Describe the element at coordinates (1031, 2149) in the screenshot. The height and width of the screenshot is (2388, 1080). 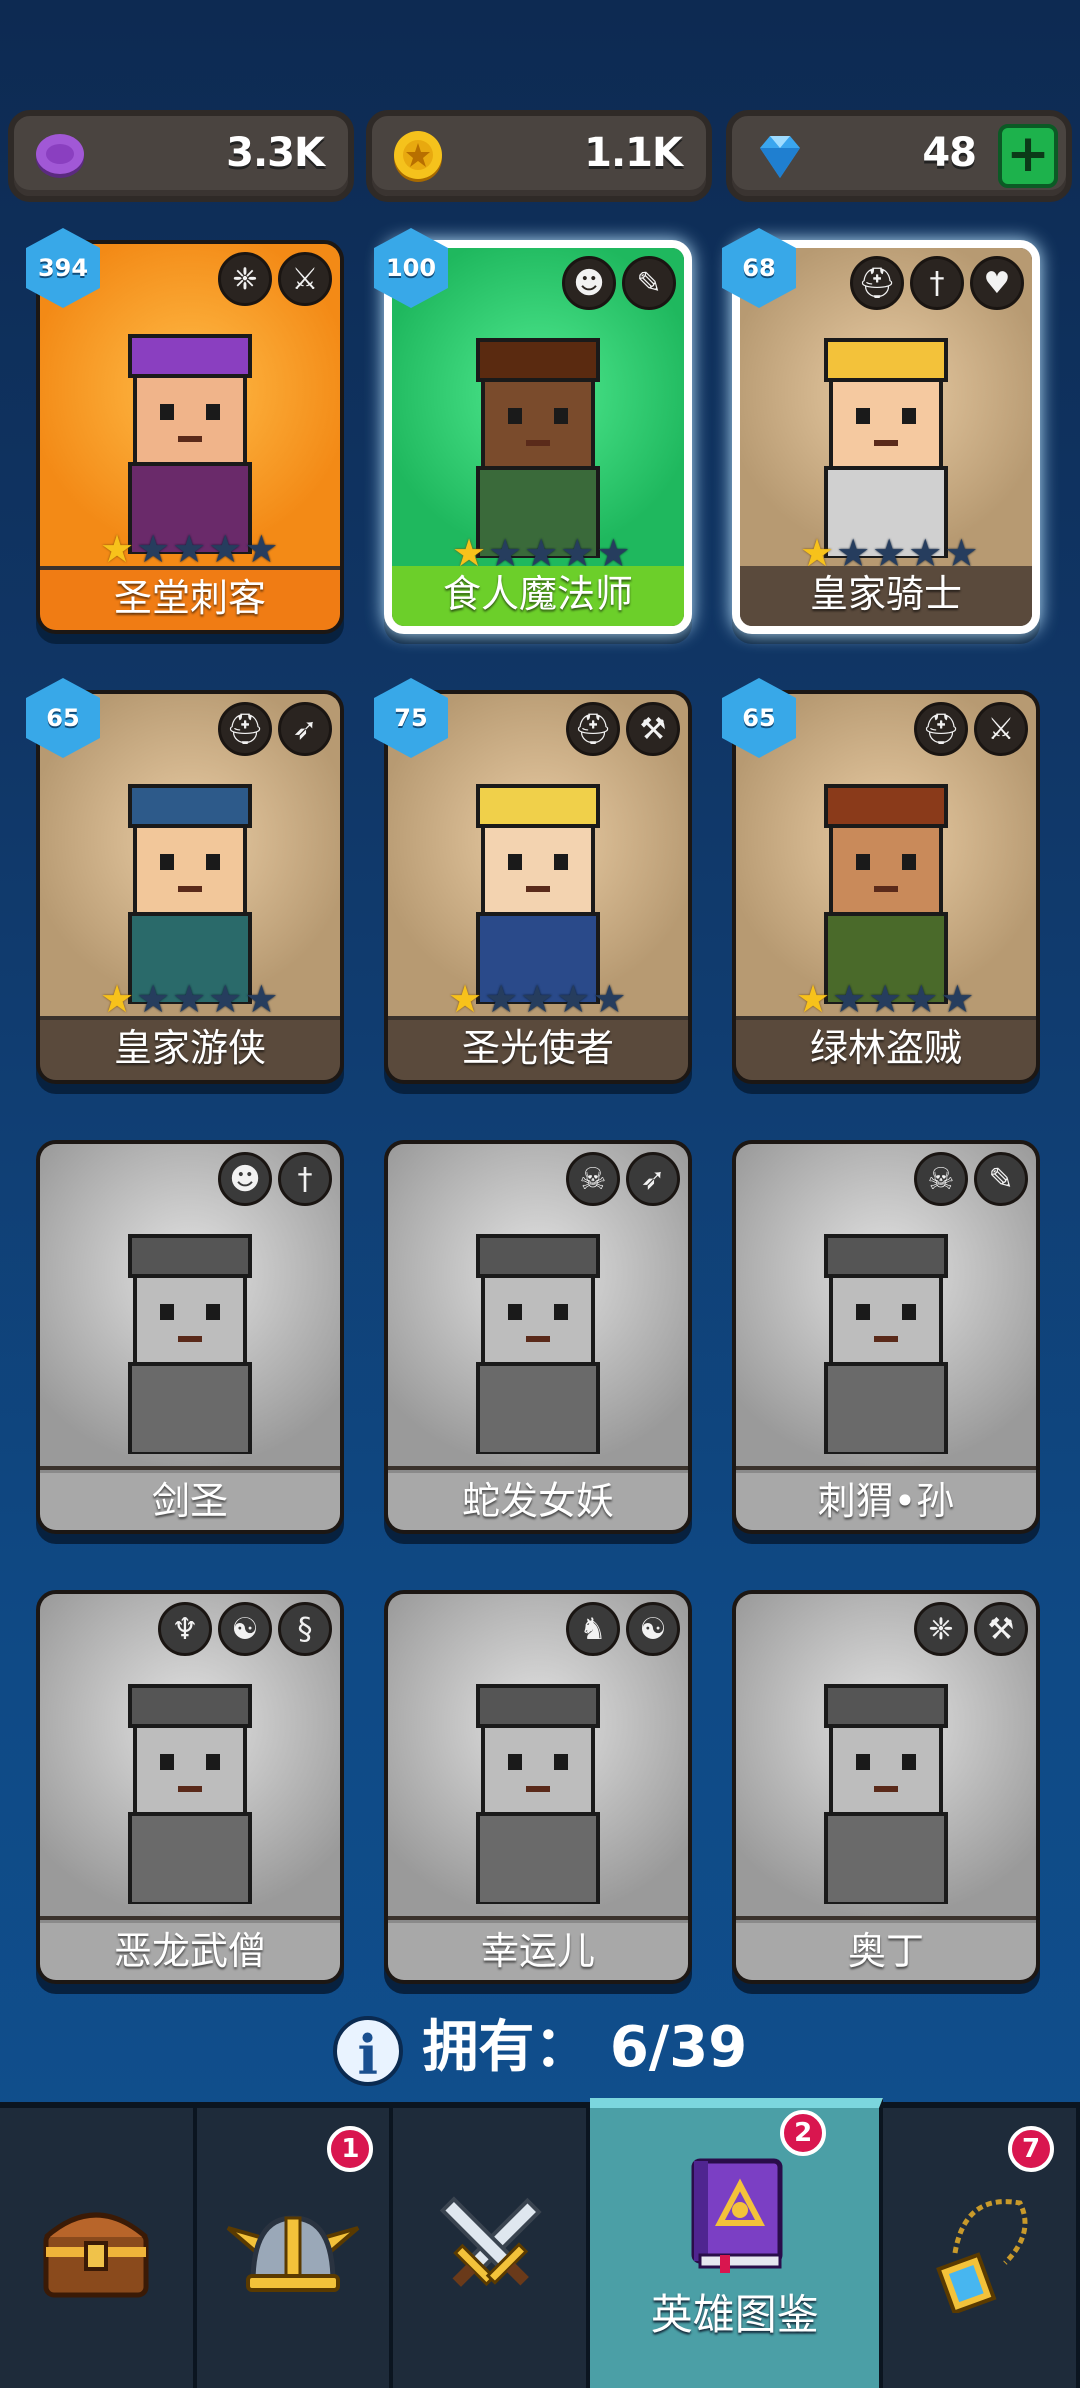
I see `amulet-badge: 7` at that location.